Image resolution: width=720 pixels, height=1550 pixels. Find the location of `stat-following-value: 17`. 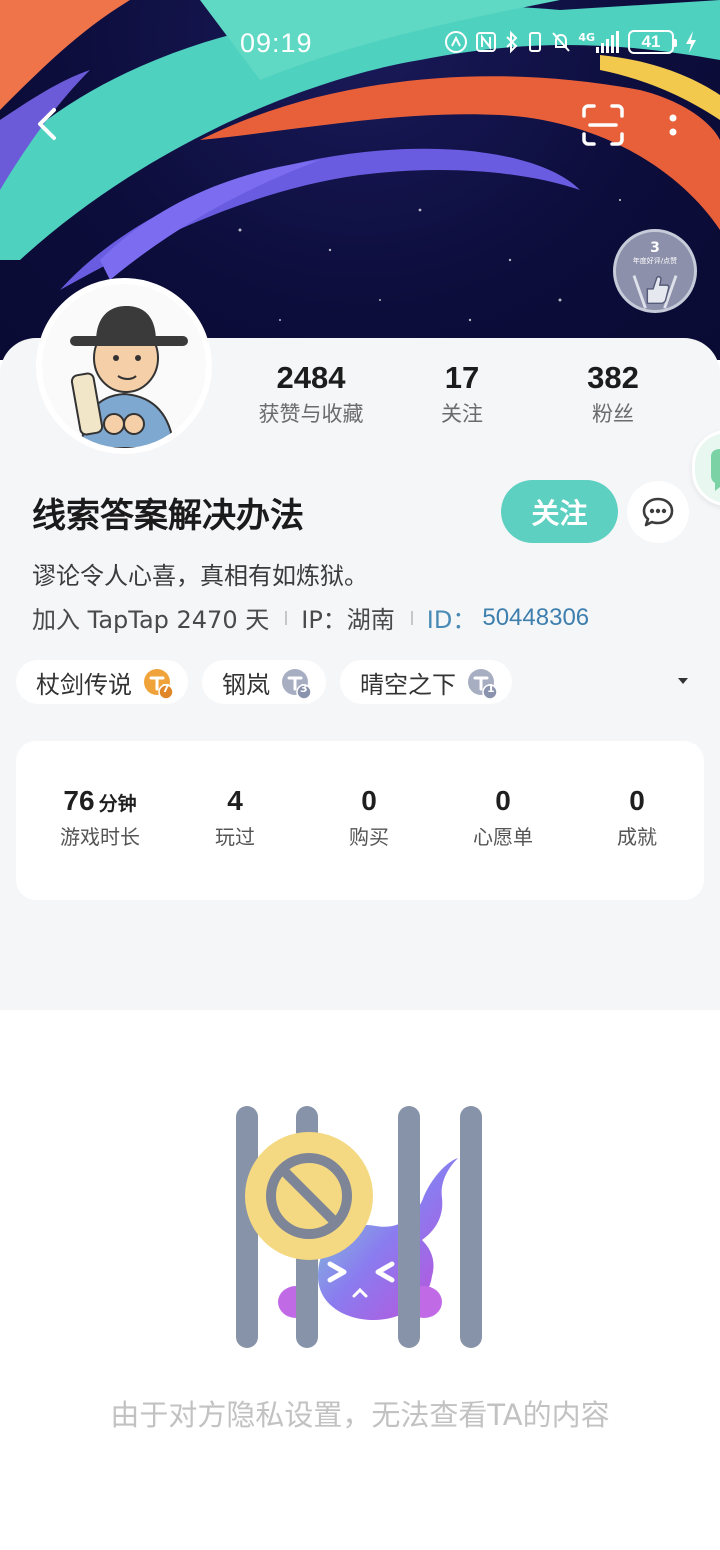

stat-following-value: 17 is located at coordinates (462, 377).